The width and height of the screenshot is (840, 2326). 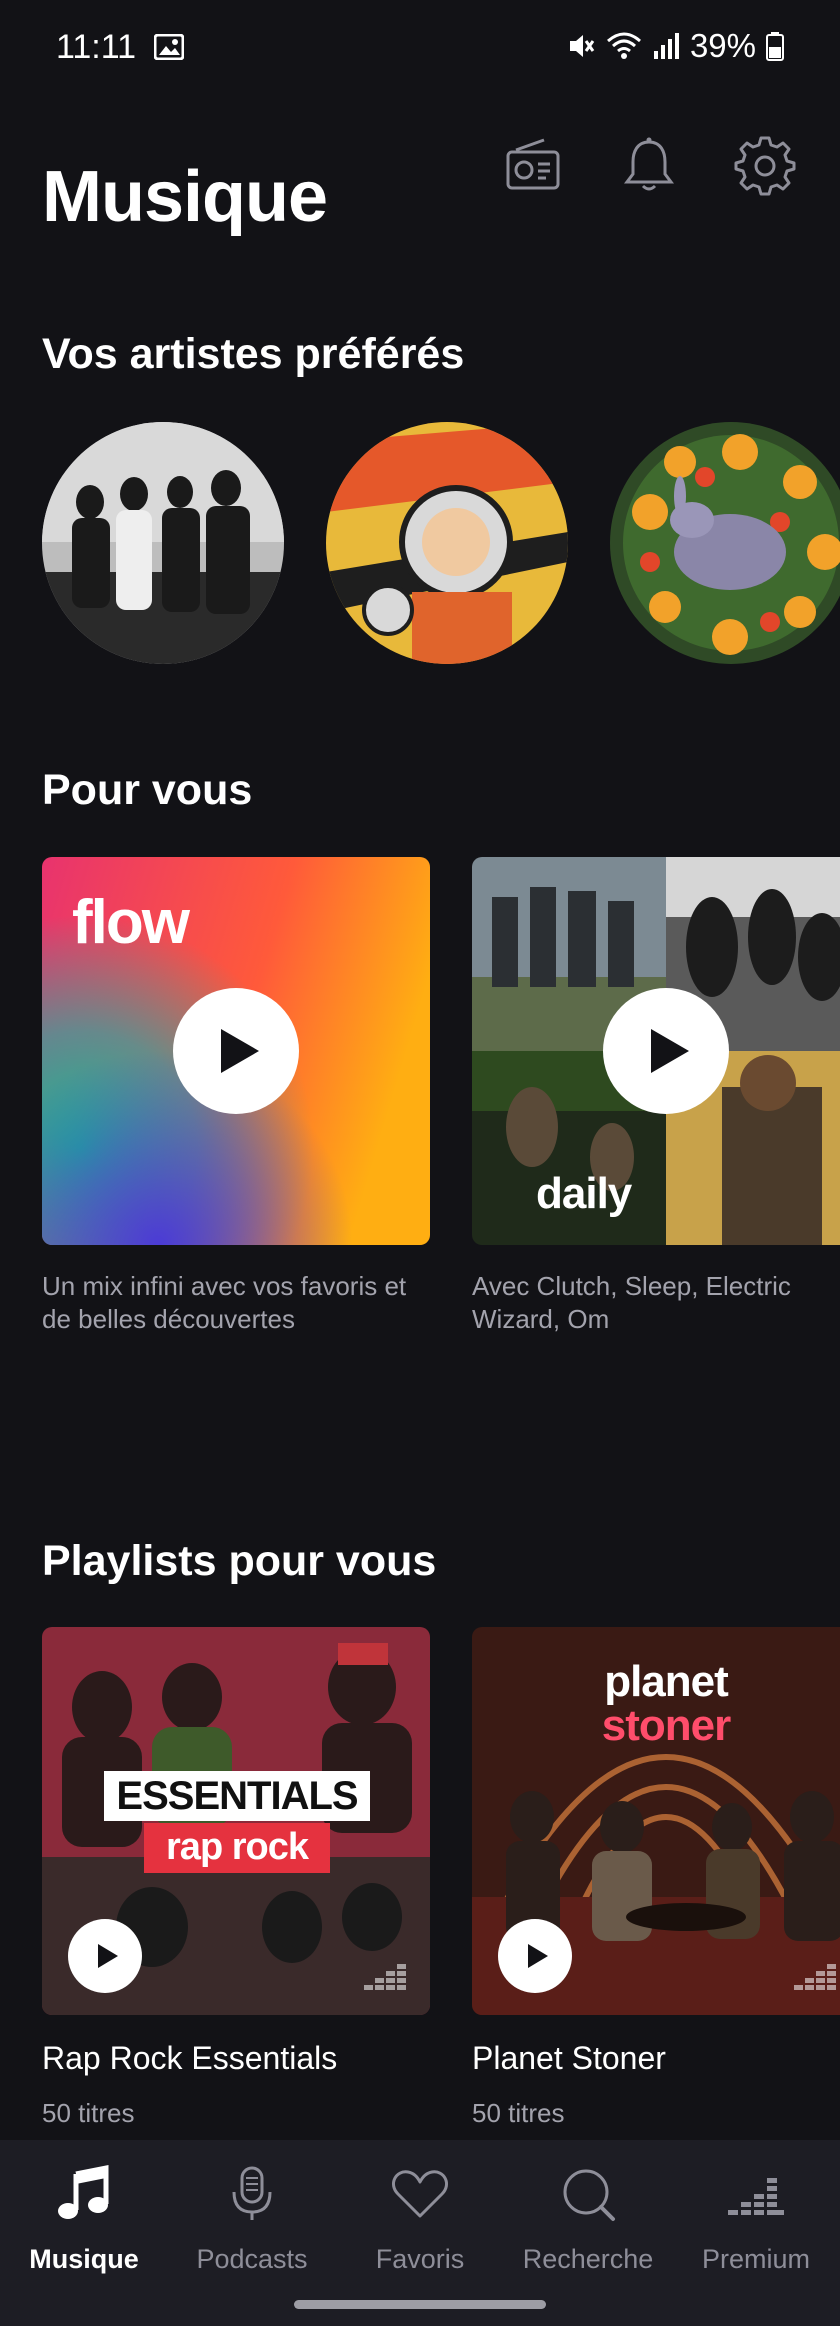 I want to click on status-bar: 11:11 39%, so click(x=420, y=50).